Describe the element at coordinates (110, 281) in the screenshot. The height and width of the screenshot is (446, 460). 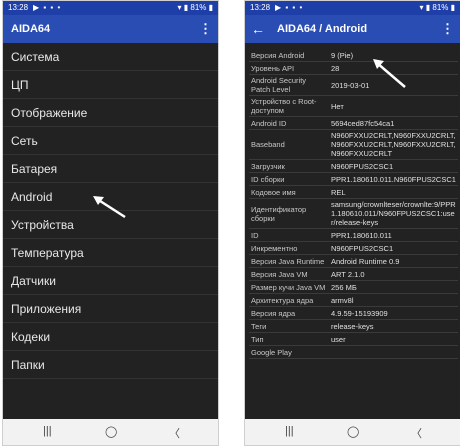
I see `menu-item-sensors: Датчики` at that location.